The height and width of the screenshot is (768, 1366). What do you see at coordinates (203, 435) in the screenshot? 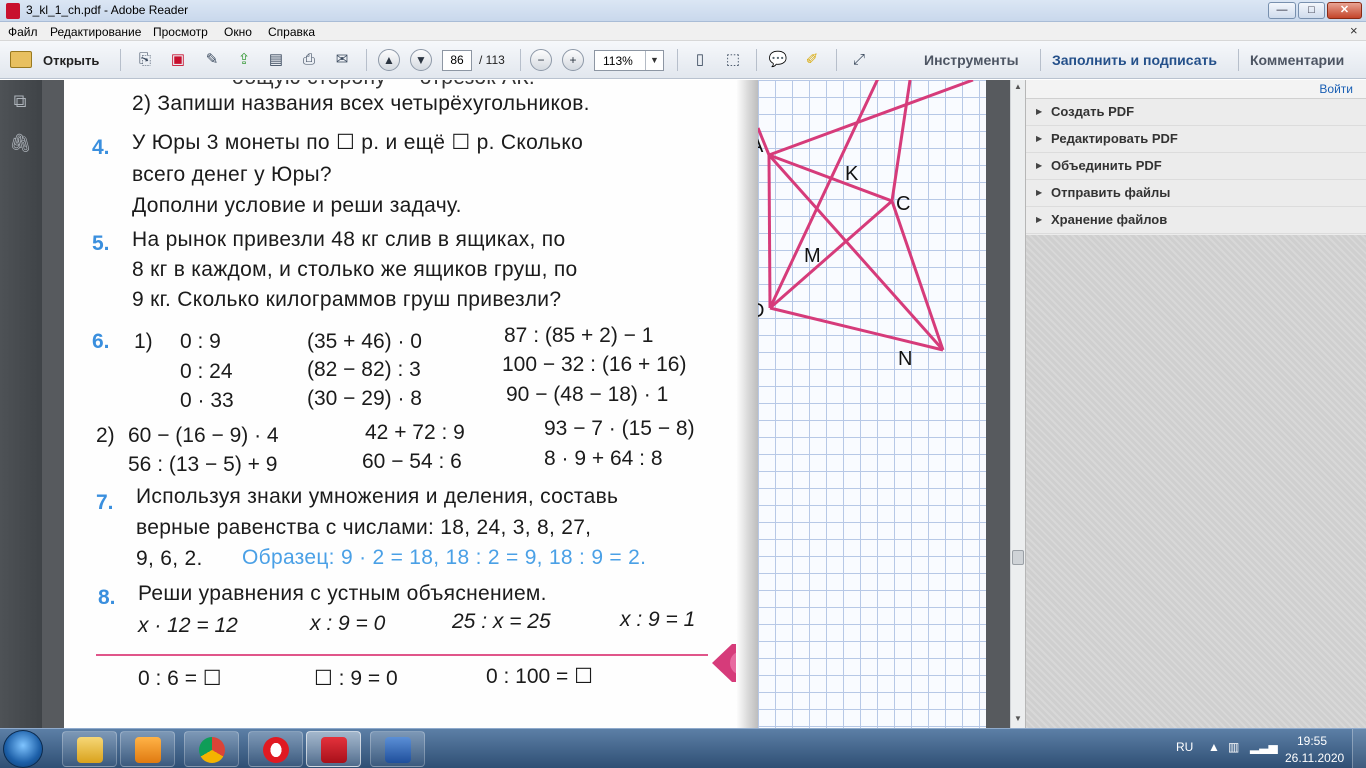
I see `task-6-expr: 60 − (16 − 9) · 4` at bounding box center [203, 435].